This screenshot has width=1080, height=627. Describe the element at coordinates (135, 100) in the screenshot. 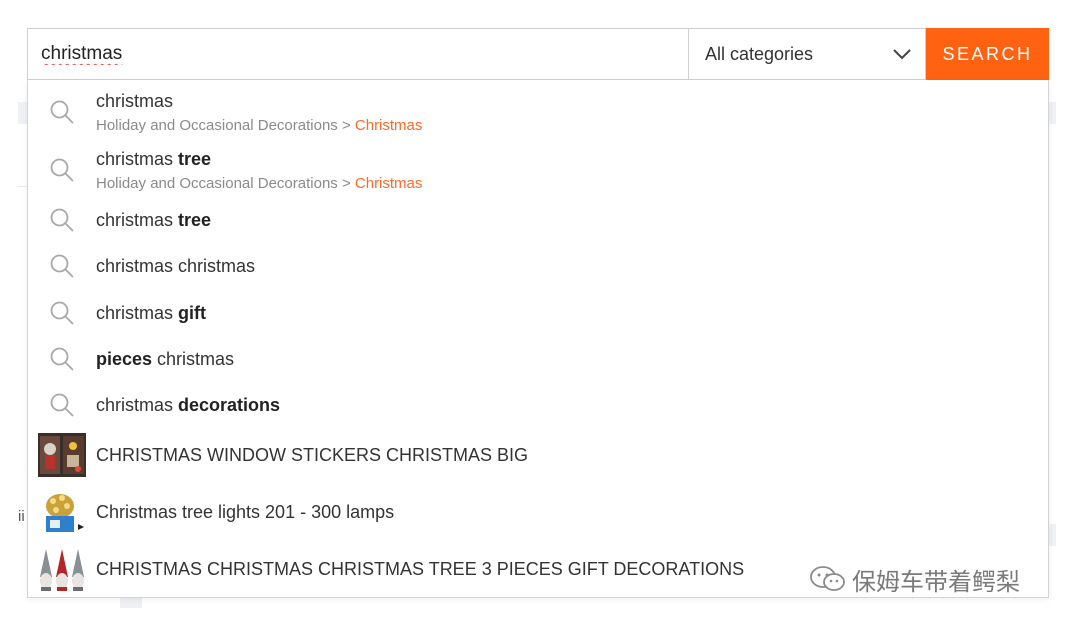

I see `suggestion-text: christmas` at that location.